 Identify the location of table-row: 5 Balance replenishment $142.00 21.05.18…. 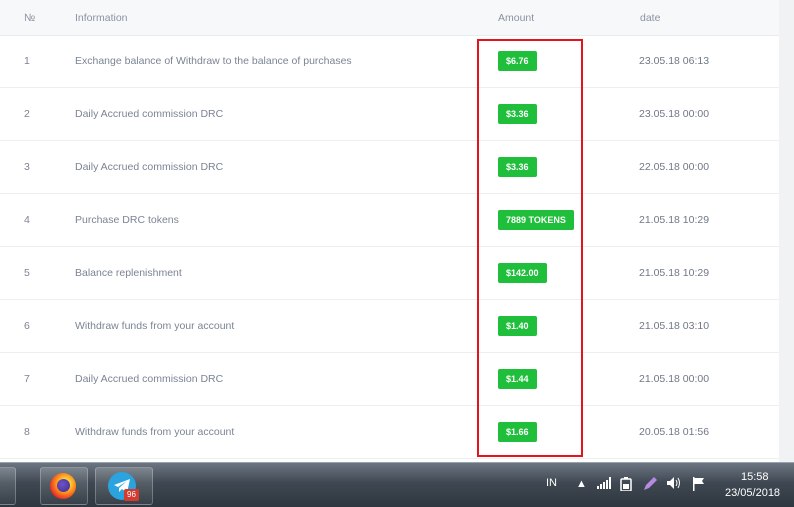
(389, 273).